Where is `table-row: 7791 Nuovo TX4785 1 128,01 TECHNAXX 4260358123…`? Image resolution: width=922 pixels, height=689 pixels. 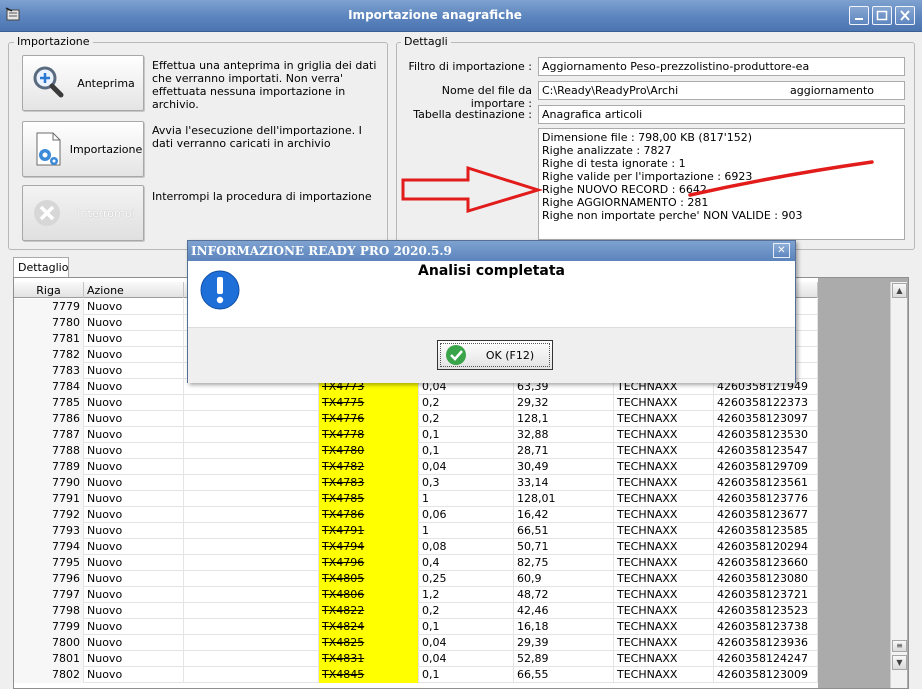 table-row: 7791 Nuovo TX4785 1 128,01 TECHNAXX 4260358123… is located at coordinates (416, 499).